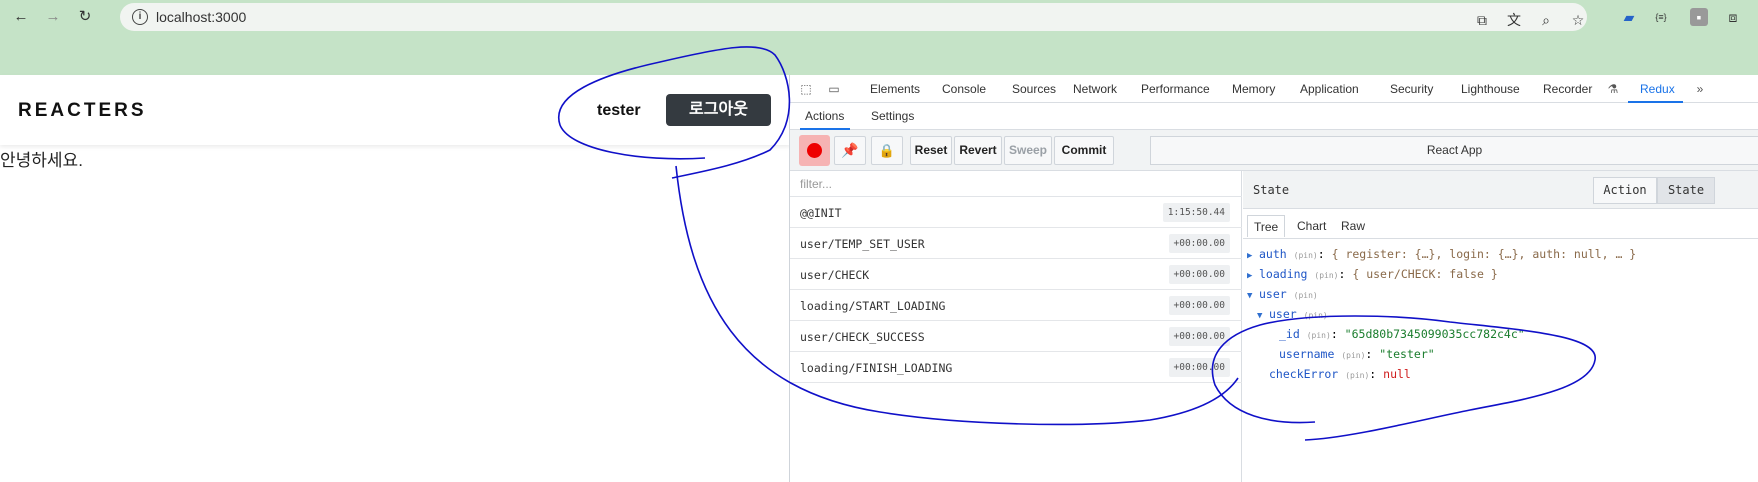 The height and width of the screenshot is (482, 1758). What do you see at coordinates (1425, 274) in the screenshot?
I see `tree-value: { user/CHECK: false }` at bounding box center [1425, 274].